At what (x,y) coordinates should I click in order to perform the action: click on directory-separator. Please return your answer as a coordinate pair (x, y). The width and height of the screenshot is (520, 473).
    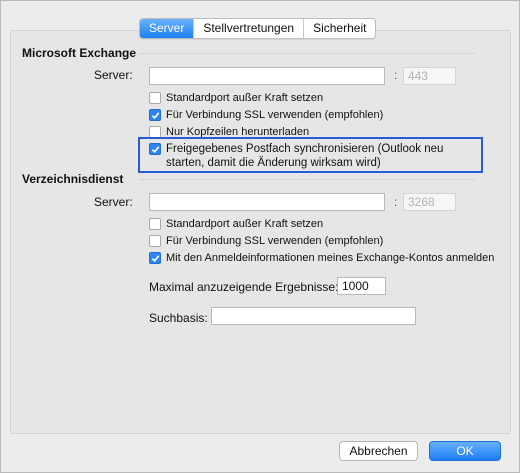
    Looking at the image, I should click on (307, 179).